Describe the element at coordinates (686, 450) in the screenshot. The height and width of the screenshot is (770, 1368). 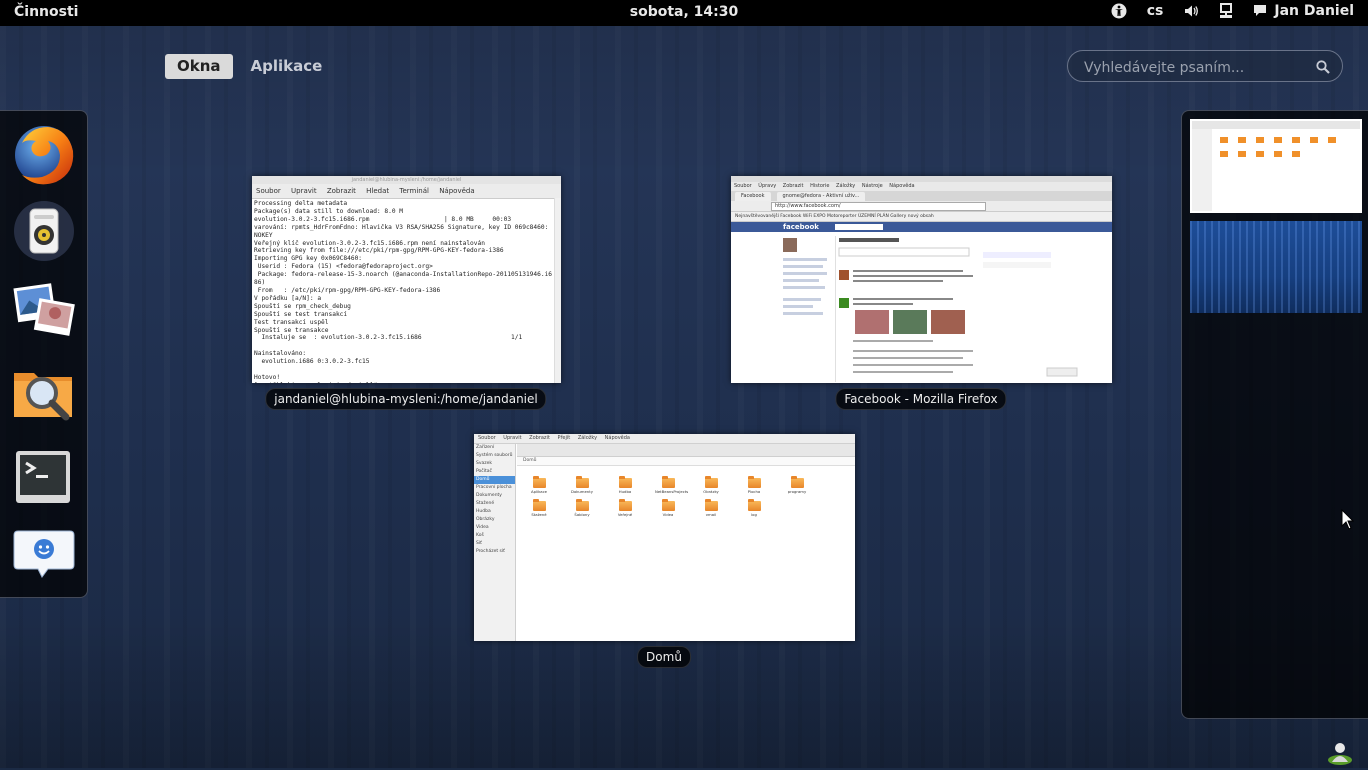
I see `nautilus-toolbar` at that location.